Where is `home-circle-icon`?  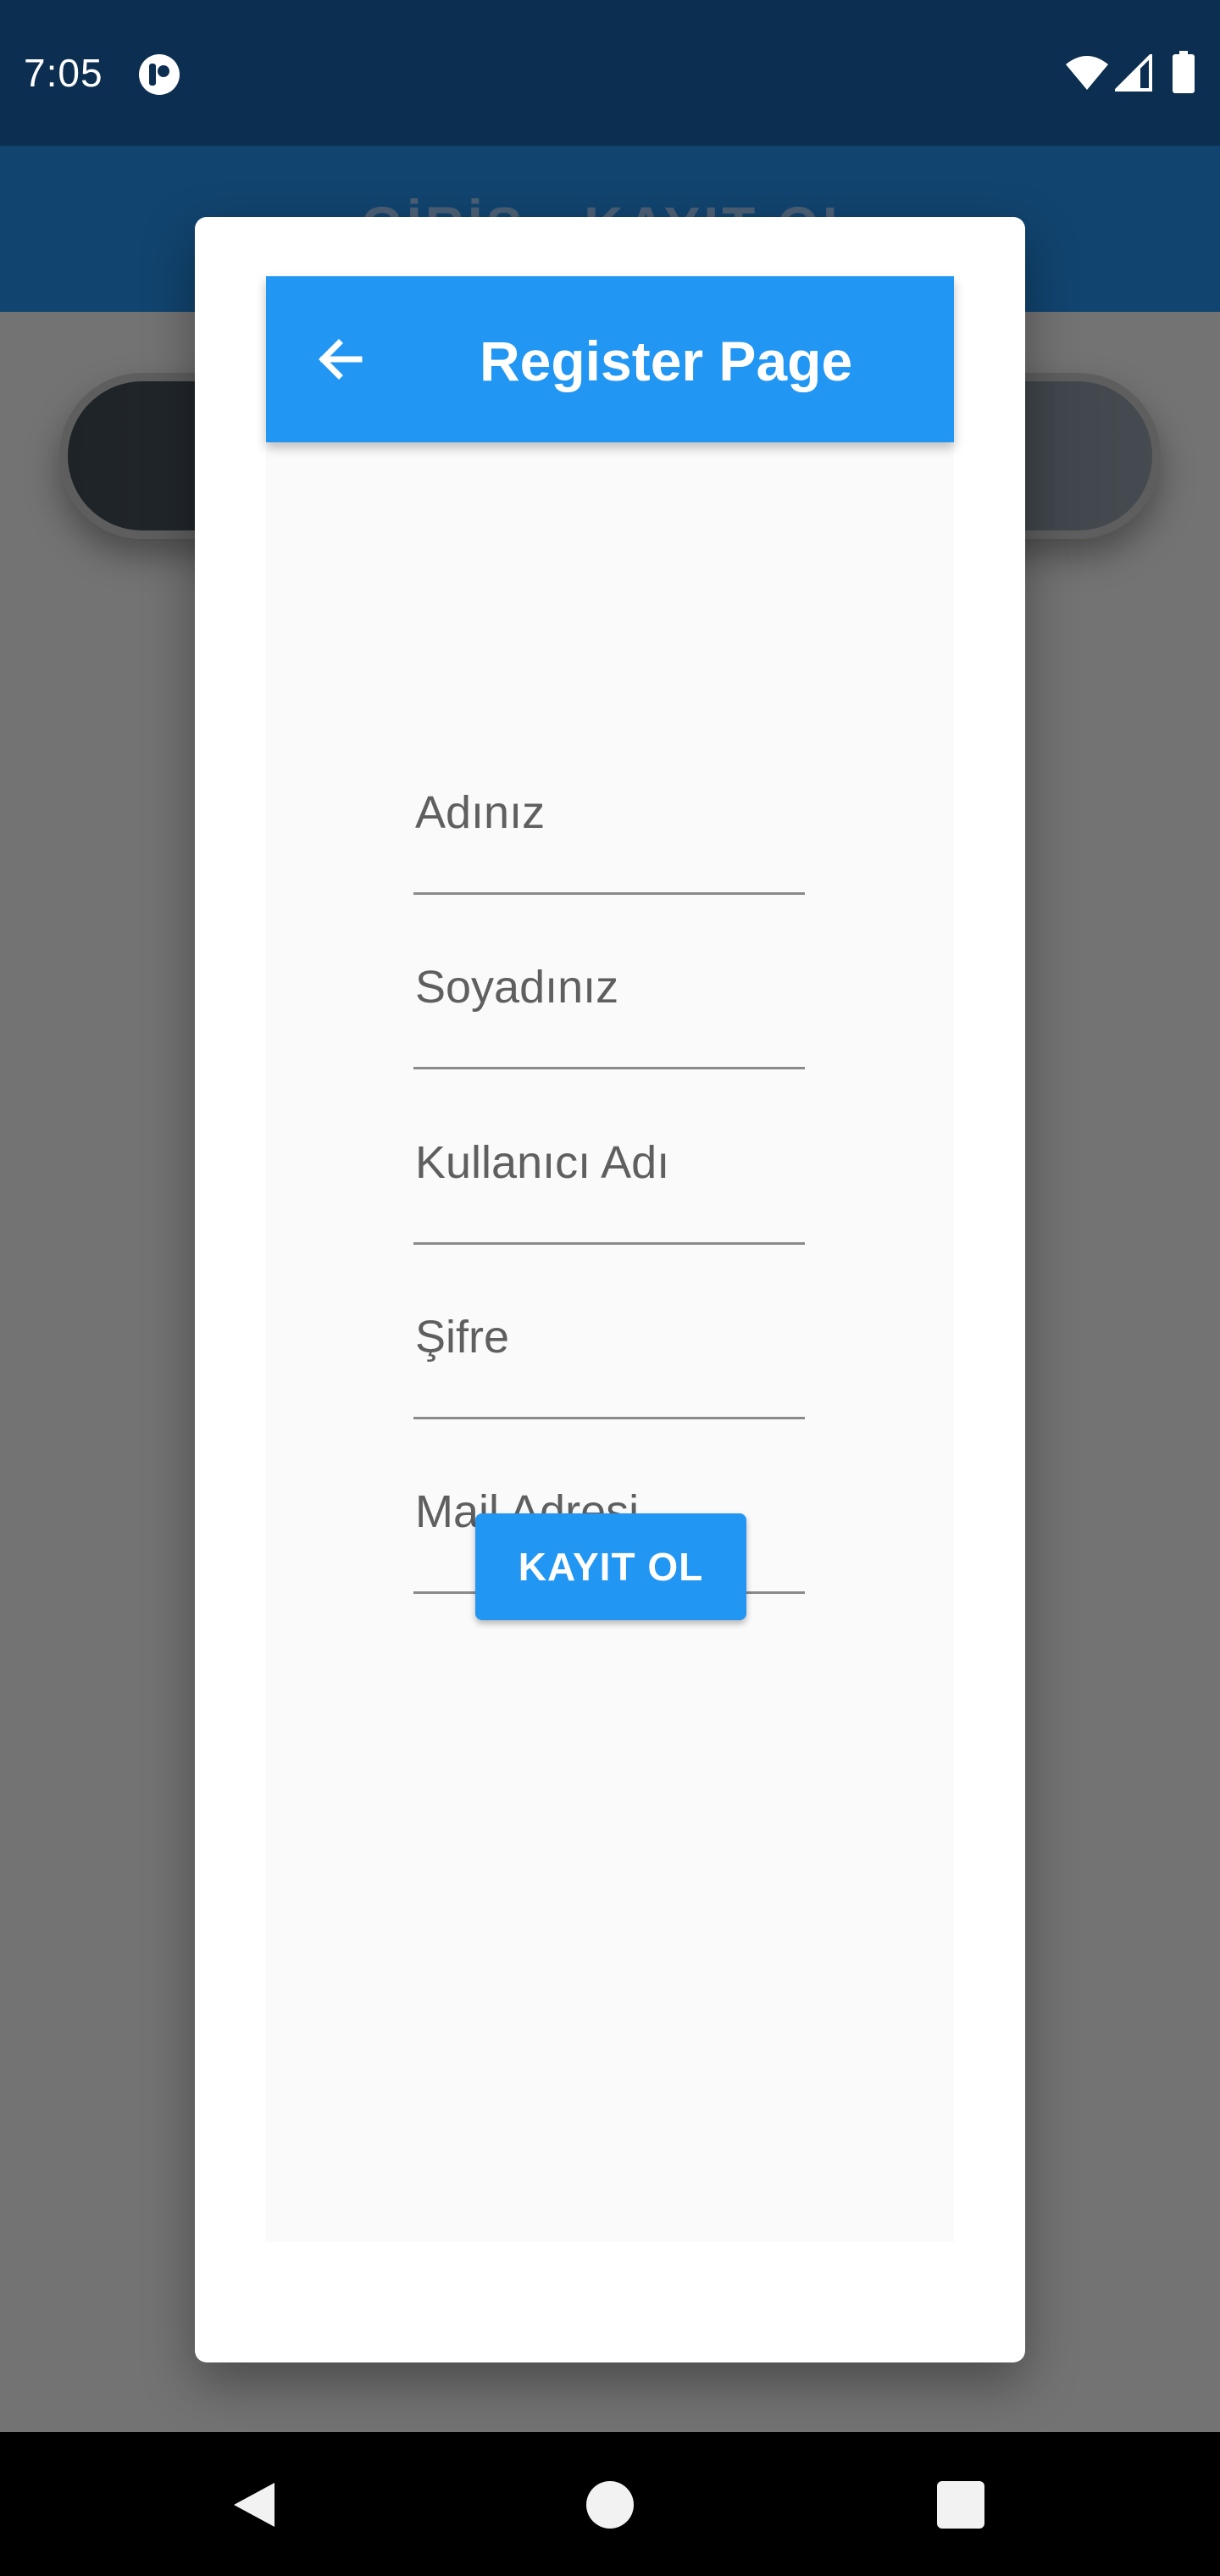
home-circle-icon is located at coordinates (610, 2505).